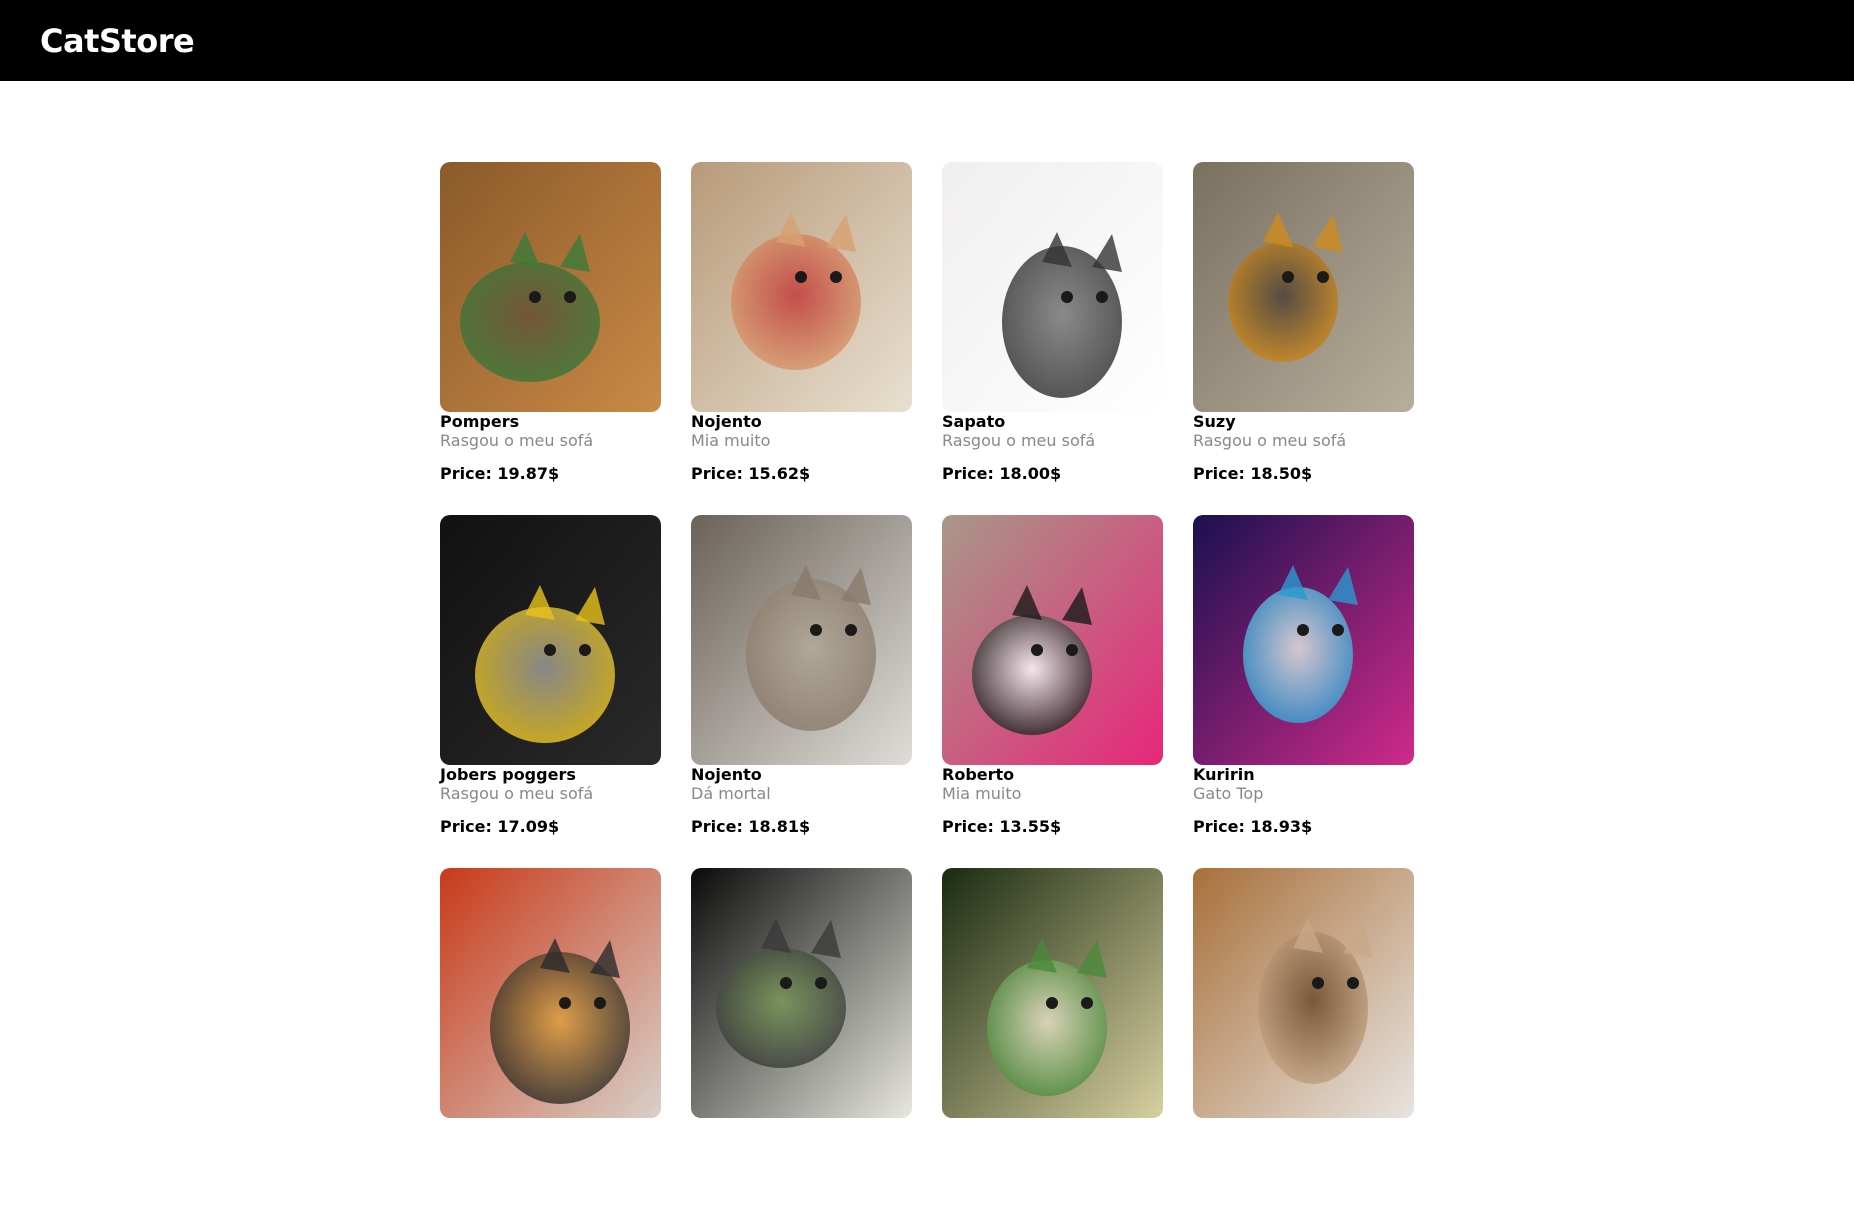  What do you see at coordinates (117, 41) in the screenshot?
I see `brand-logo: CatStore` at bounding box center [117, 41].